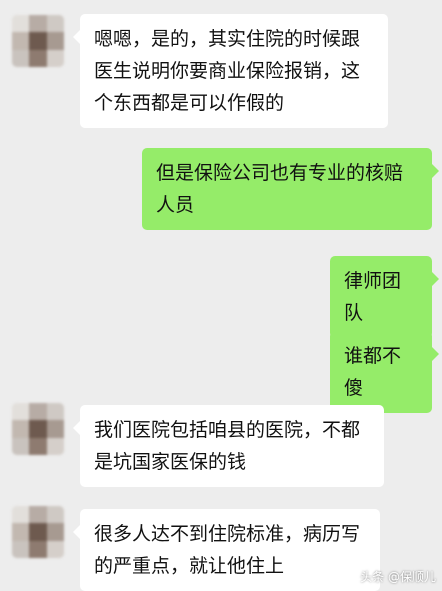 Image resolution: width=442 pixels, height=591 pixels. Describe the element at coordinates (228, 446) in the screenshot. I see `message-bubble-incoming: 我们医院包括咱县的医院，不都是坑国家医保的钱` at that location.